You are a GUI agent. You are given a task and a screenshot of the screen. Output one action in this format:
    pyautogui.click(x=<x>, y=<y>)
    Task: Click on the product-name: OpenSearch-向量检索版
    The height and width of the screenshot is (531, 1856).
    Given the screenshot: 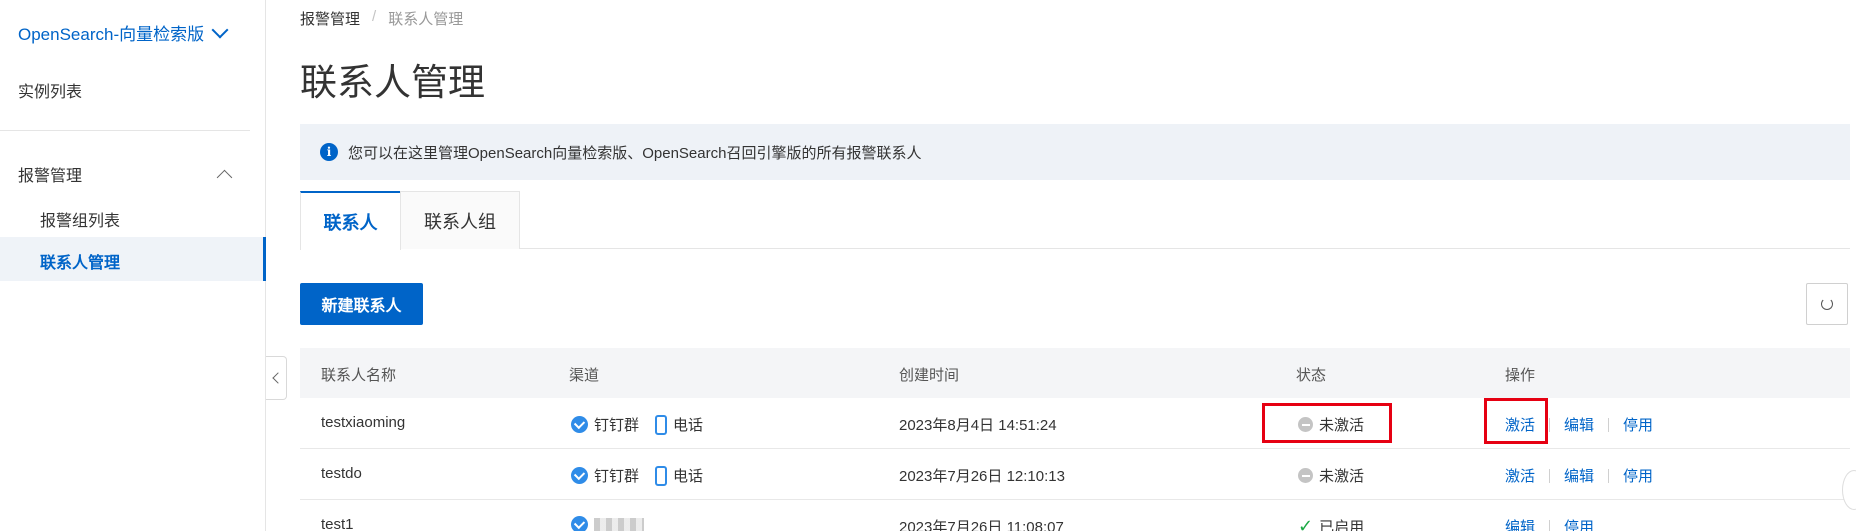 What is the action you would take?
    pyautogui.click(x=111, y=34)
    